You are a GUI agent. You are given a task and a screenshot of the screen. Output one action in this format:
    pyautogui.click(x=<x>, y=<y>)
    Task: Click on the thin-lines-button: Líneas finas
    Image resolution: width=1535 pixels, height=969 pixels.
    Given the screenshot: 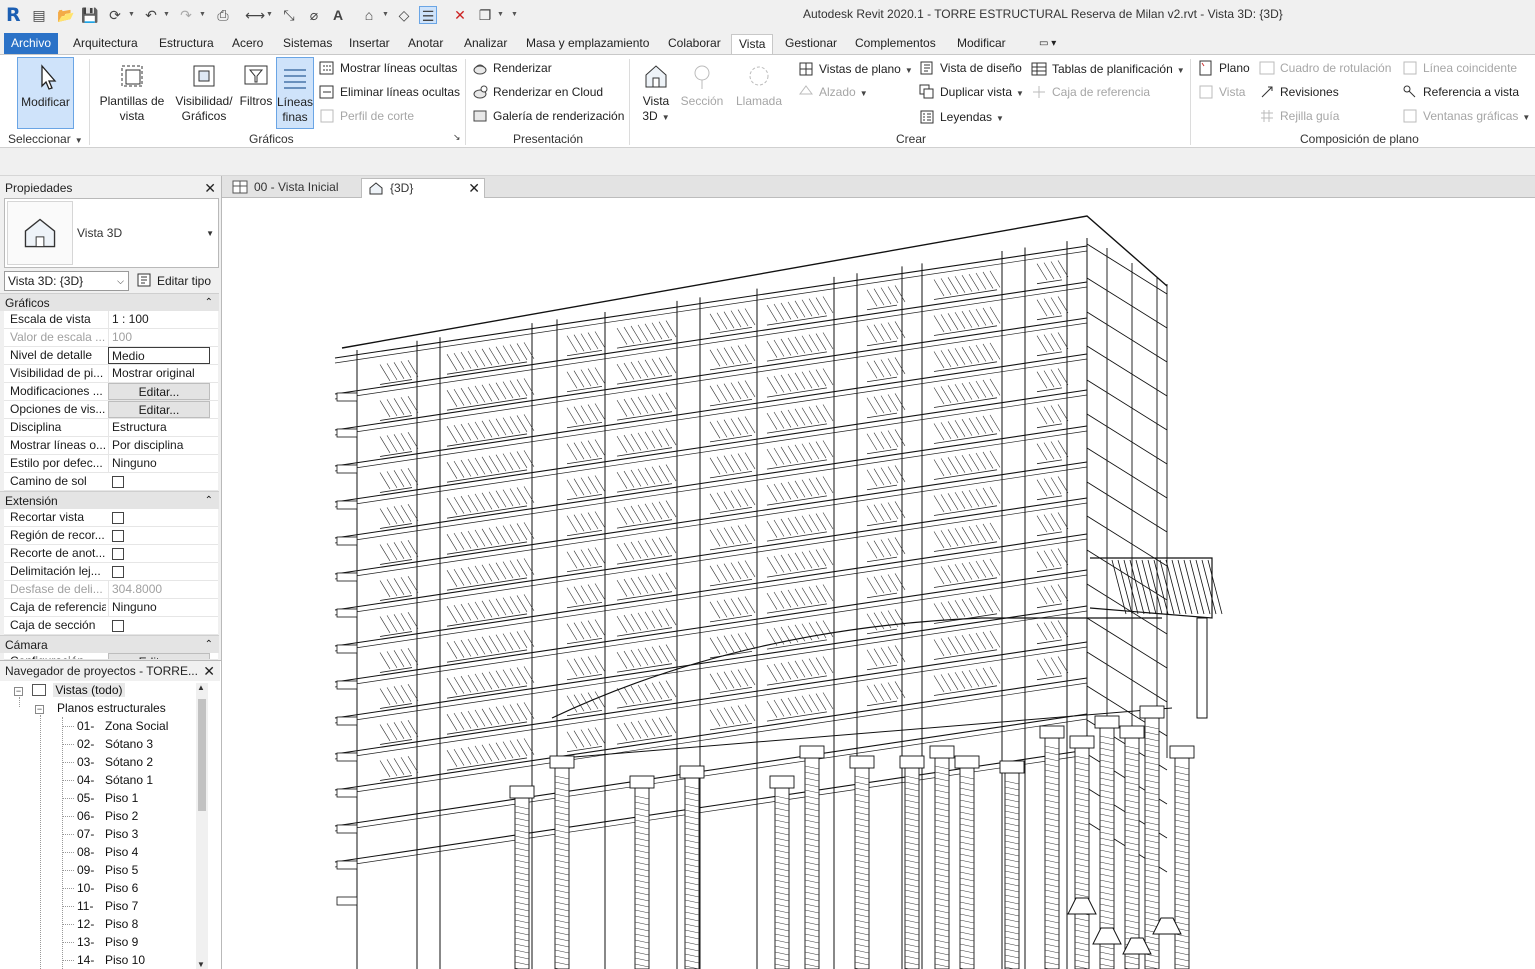 What is the action you would take?
    pyautogui.click(x=295, y=93)
    